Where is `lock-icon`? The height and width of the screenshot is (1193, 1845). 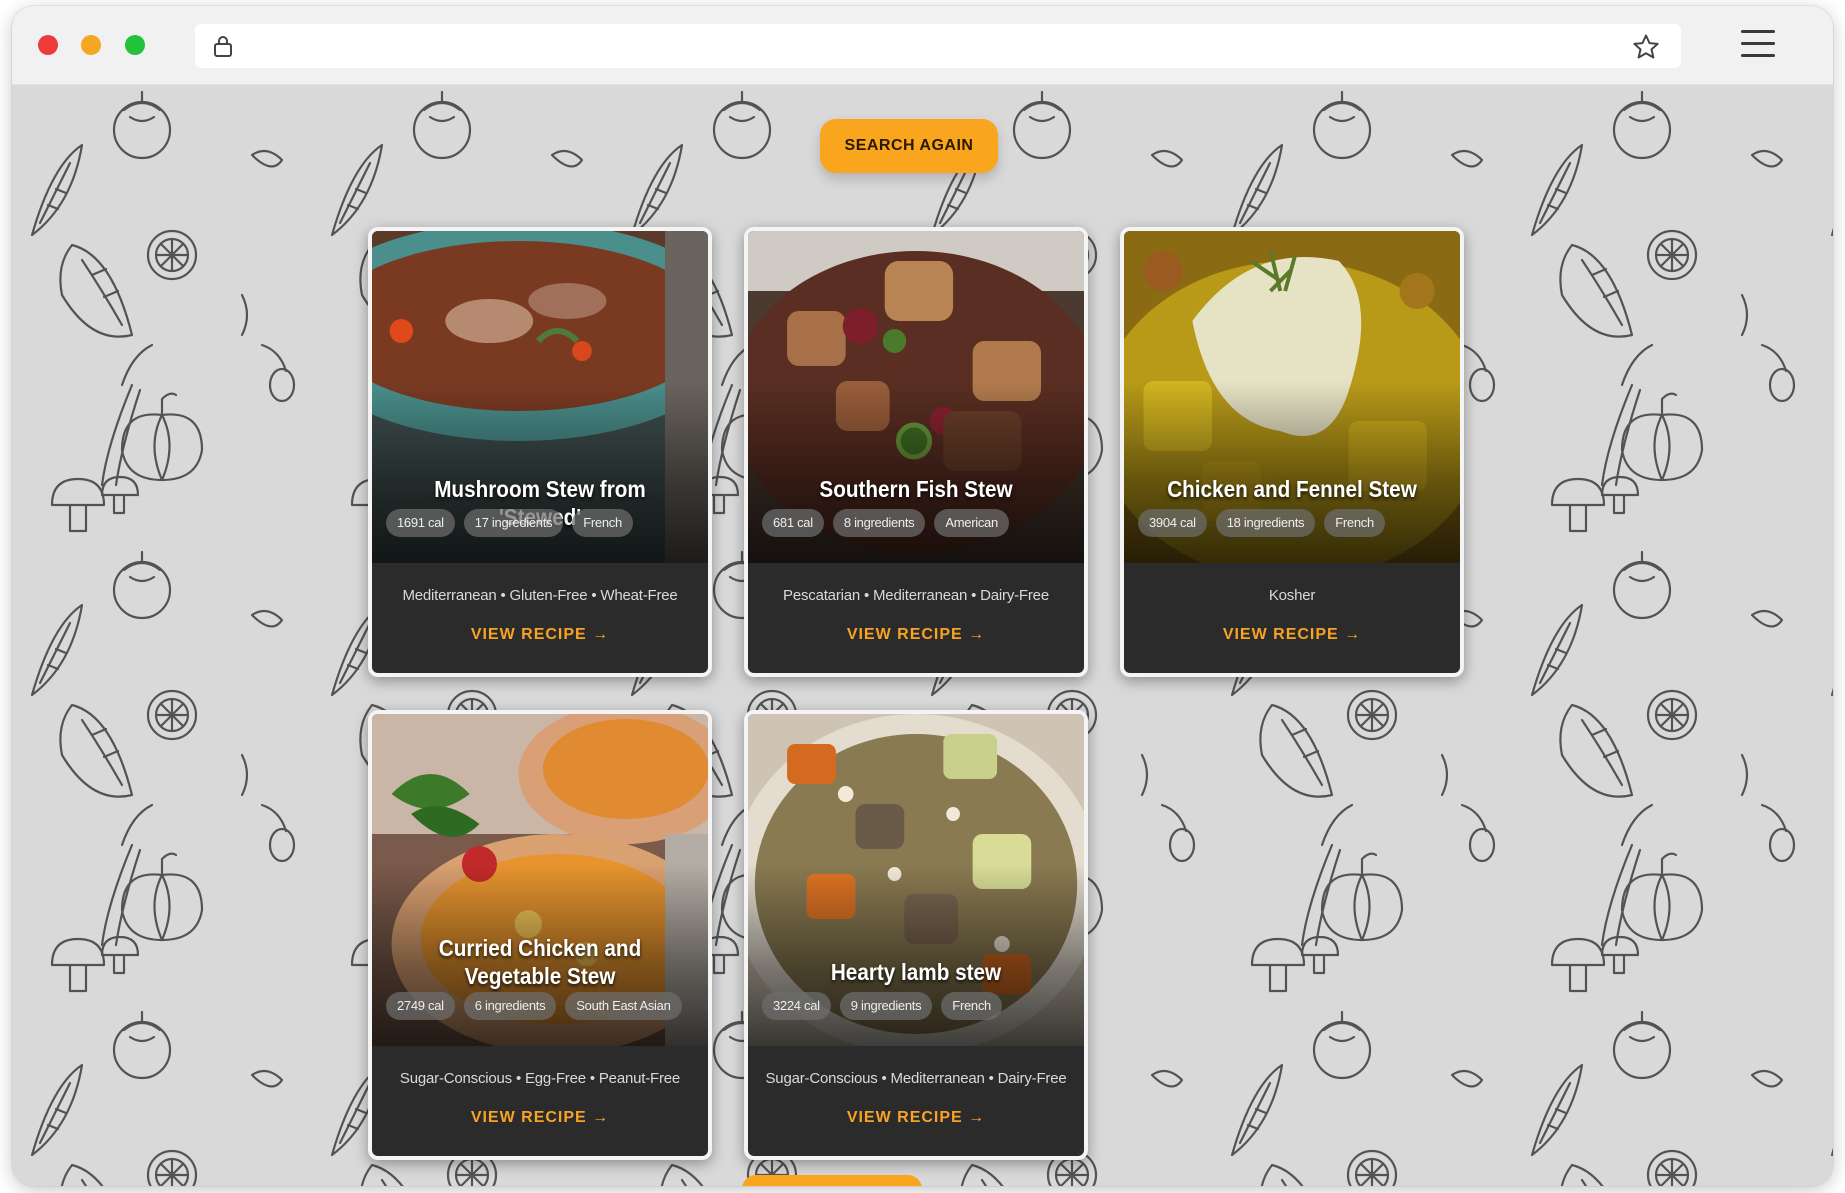 lock-icon is located at coordinates (223, 46).